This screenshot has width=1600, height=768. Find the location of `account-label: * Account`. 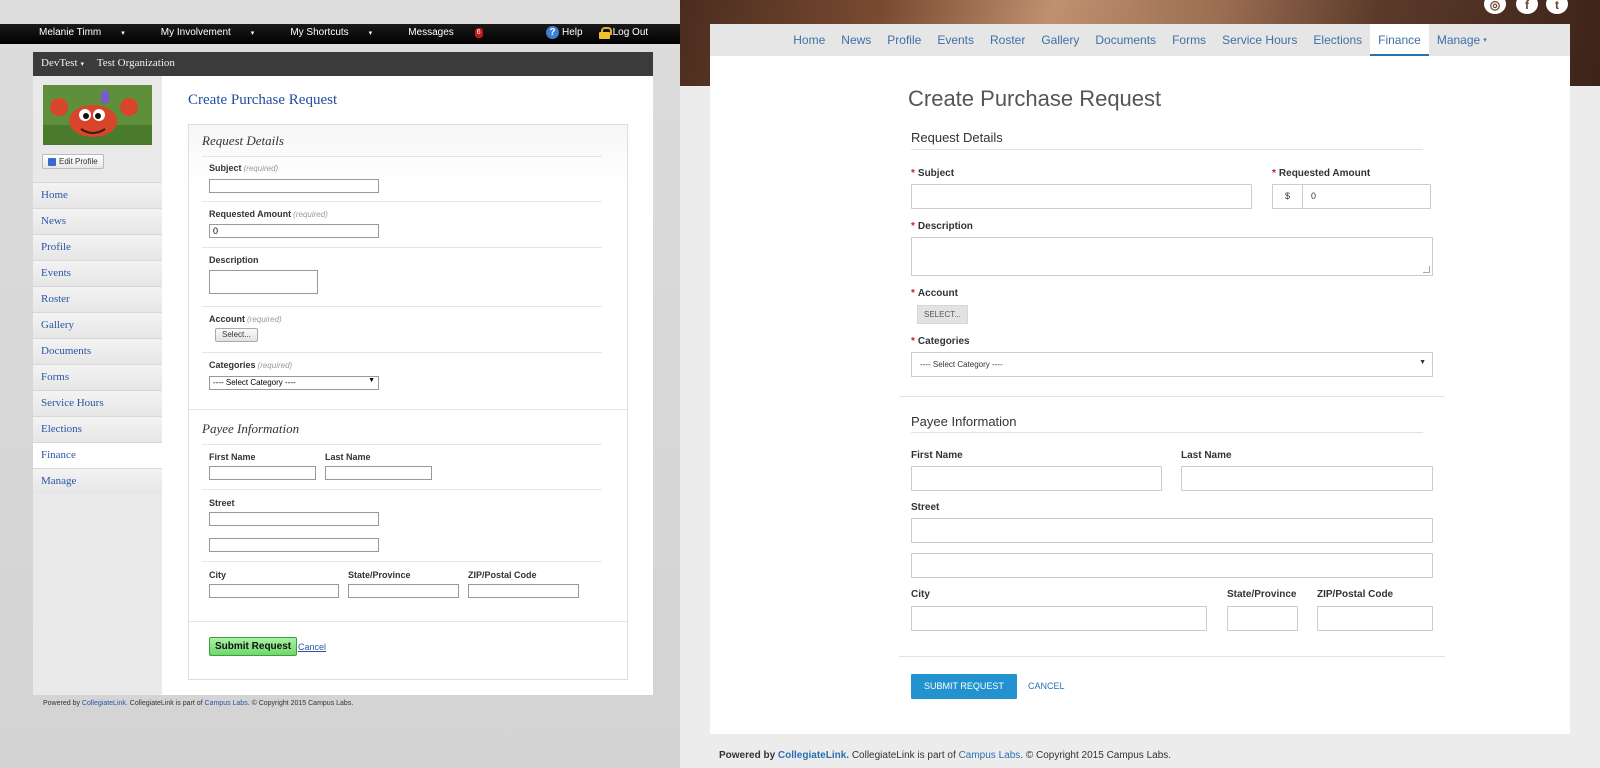

account-label: * Account is located at coordinates (934, 293).